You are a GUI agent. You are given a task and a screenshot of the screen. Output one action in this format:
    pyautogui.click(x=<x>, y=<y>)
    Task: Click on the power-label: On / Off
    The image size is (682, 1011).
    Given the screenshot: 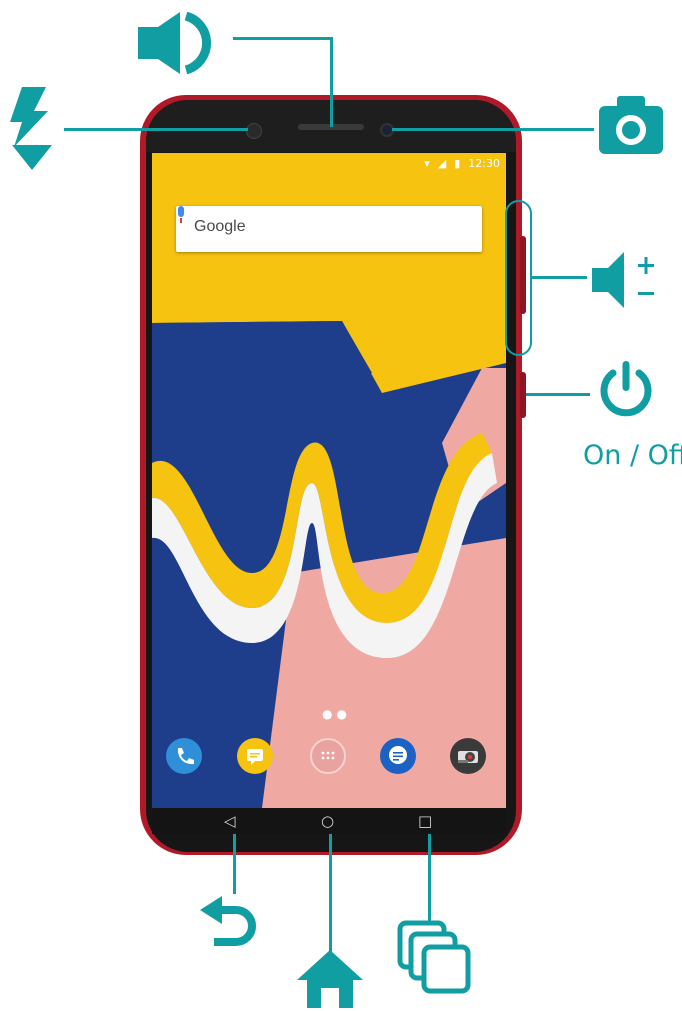 What is the action you would take?
    pyautogui.click(x=632, y=455)
    